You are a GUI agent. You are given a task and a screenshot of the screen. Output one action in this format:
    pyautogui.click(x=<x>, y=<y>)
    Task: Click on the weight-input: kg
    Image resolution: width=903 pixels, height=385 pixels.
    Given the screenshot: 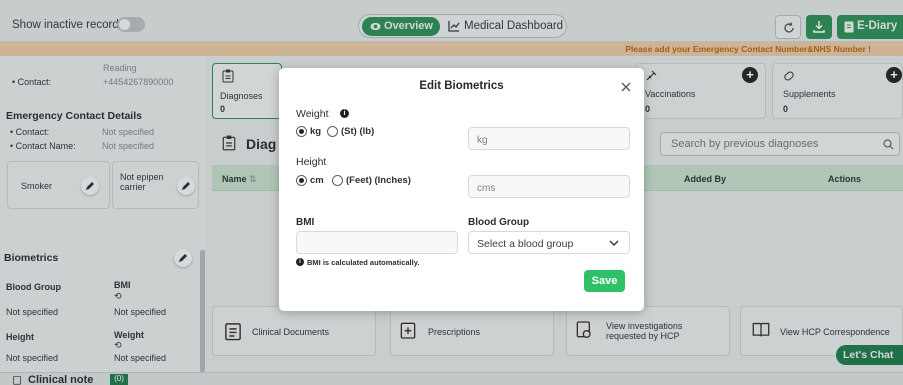 What is the action you would take?
    pyautogui.click(x=549, y=138)
    